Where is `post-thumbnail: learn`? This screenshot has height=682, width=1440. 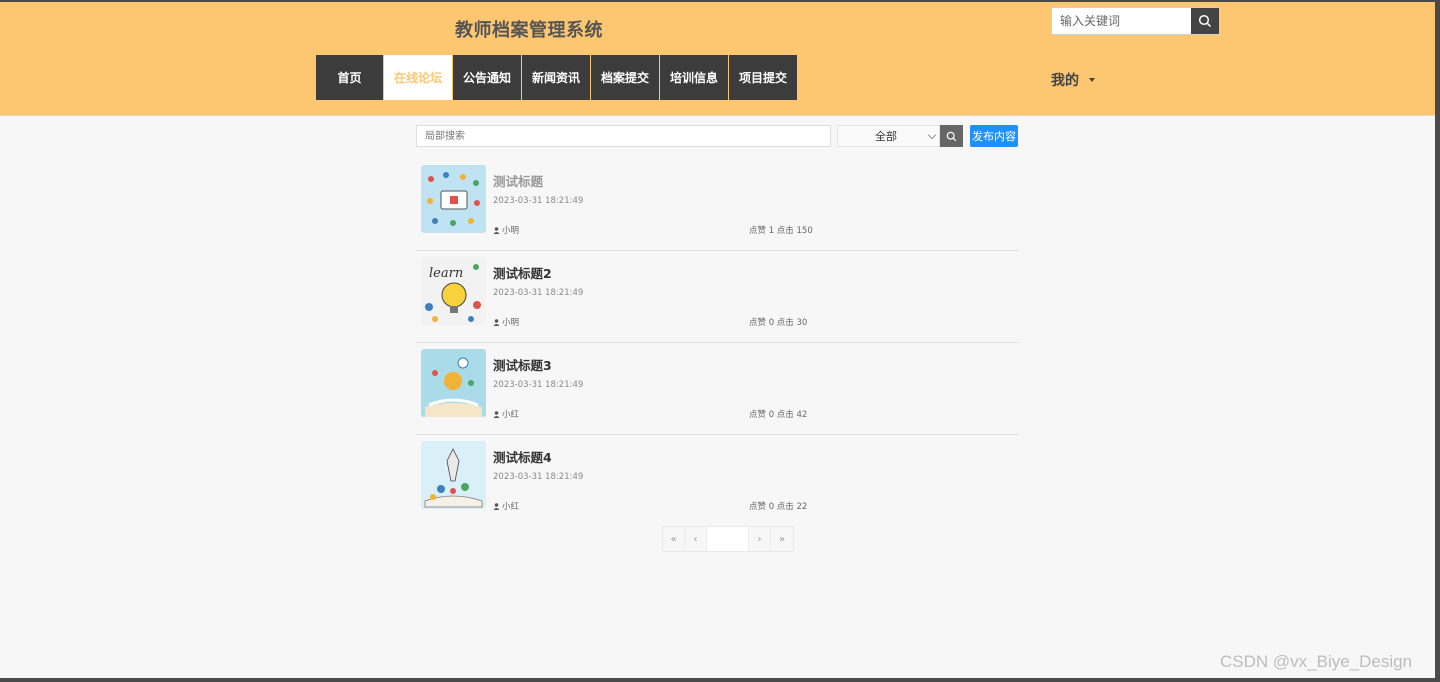 post-thumbnail: learn is located at coordinates (453, 291).